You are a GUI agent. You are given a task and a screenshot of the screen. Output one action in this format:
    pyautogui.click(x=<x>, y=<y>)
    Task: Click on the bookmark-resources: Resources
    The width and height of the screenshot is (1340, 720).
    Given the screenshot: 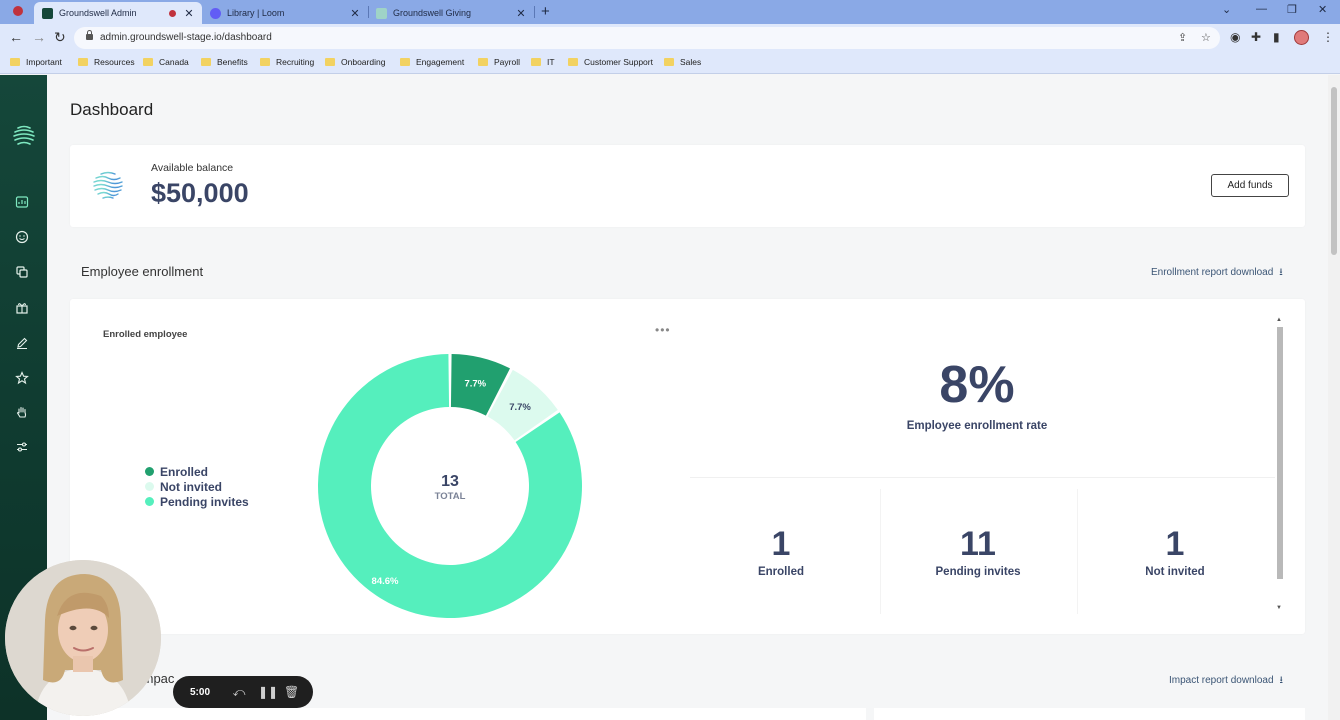 What is the action you would take?
    pyautogui.click(x=106, y=62)
    